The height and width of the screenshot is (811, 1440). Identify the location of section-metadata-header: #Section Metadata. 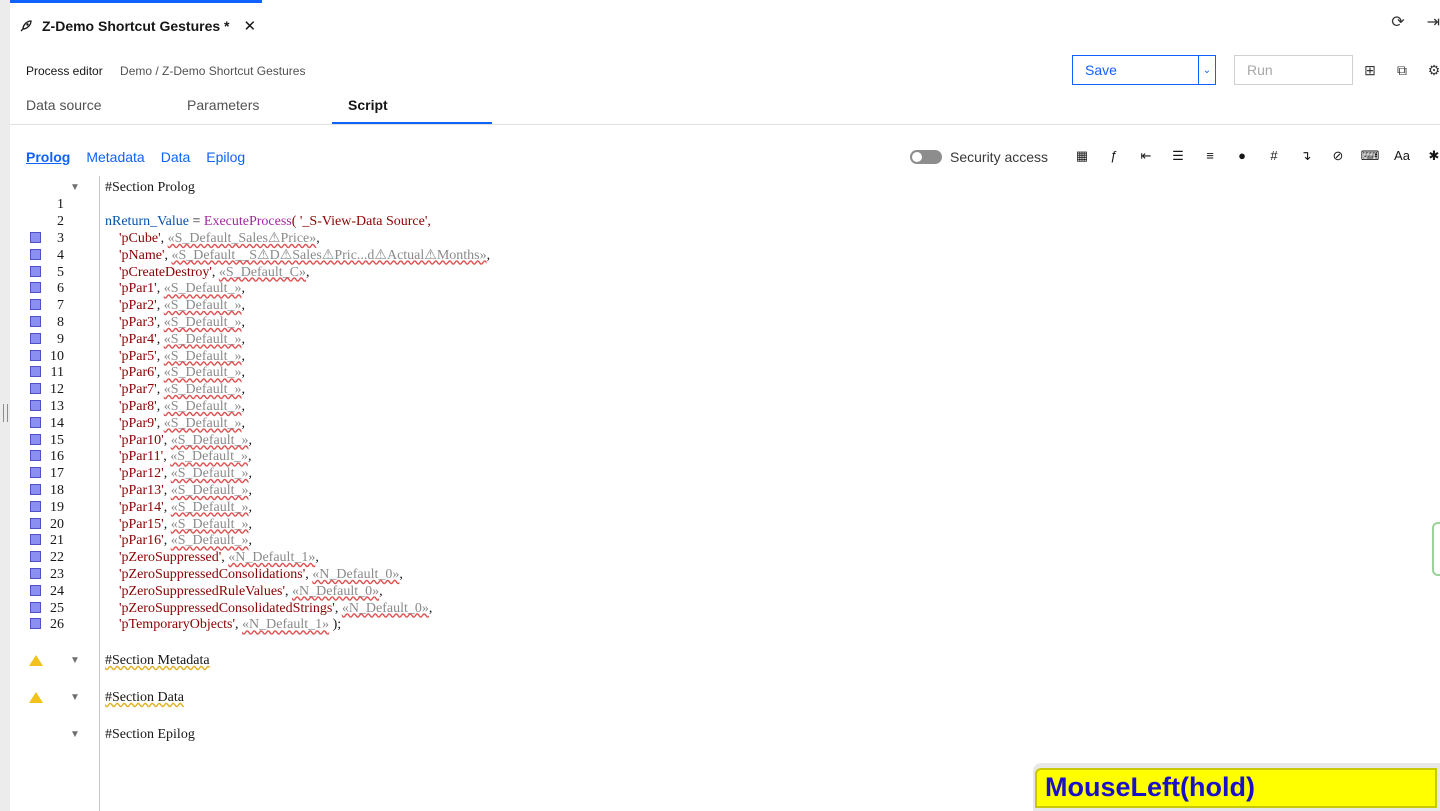
(157, 660).